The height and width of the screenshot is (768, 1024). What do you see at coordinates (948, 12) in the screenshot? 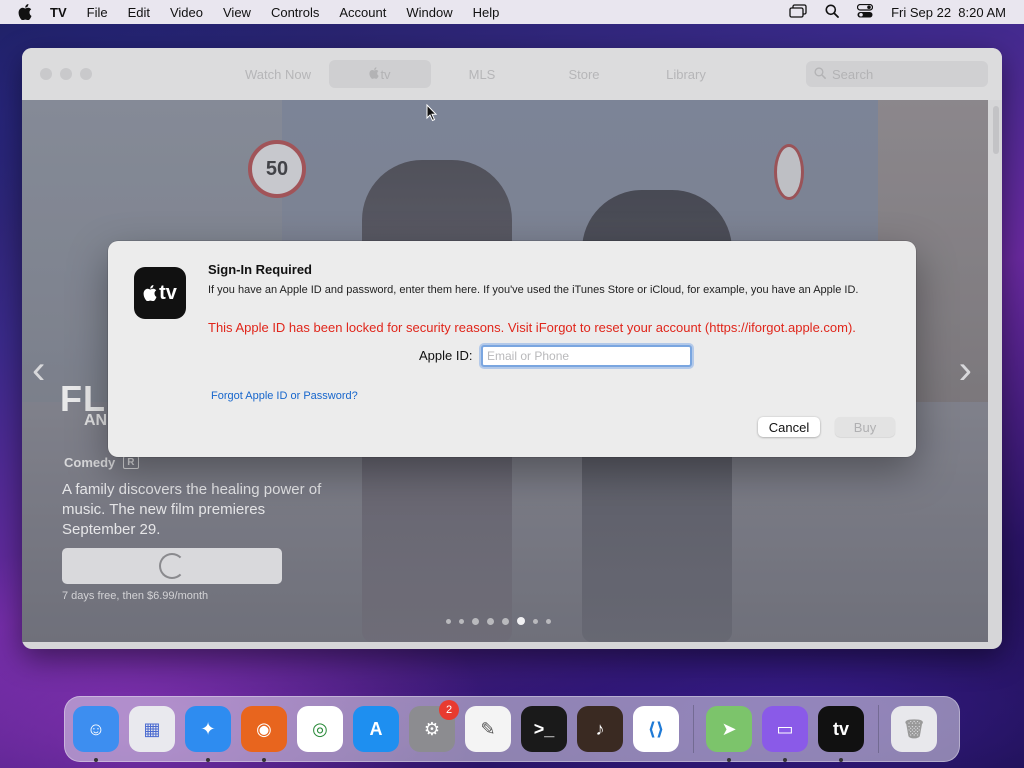
I see `menu-clock: Fri Sep 22 8:20 AM` at bounding box center [948, 12].